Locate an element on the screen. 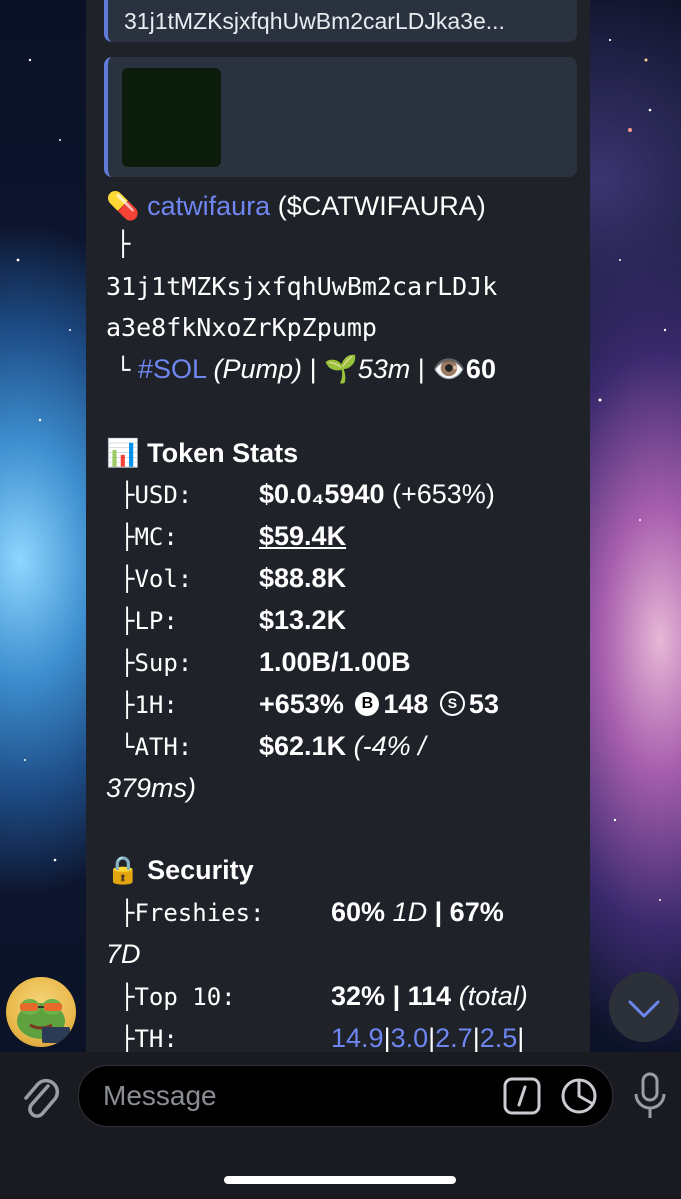 Image resolution: width=681 pixels, height=1199 pixels. buys-icon: B is located at coordinates (367, 703).